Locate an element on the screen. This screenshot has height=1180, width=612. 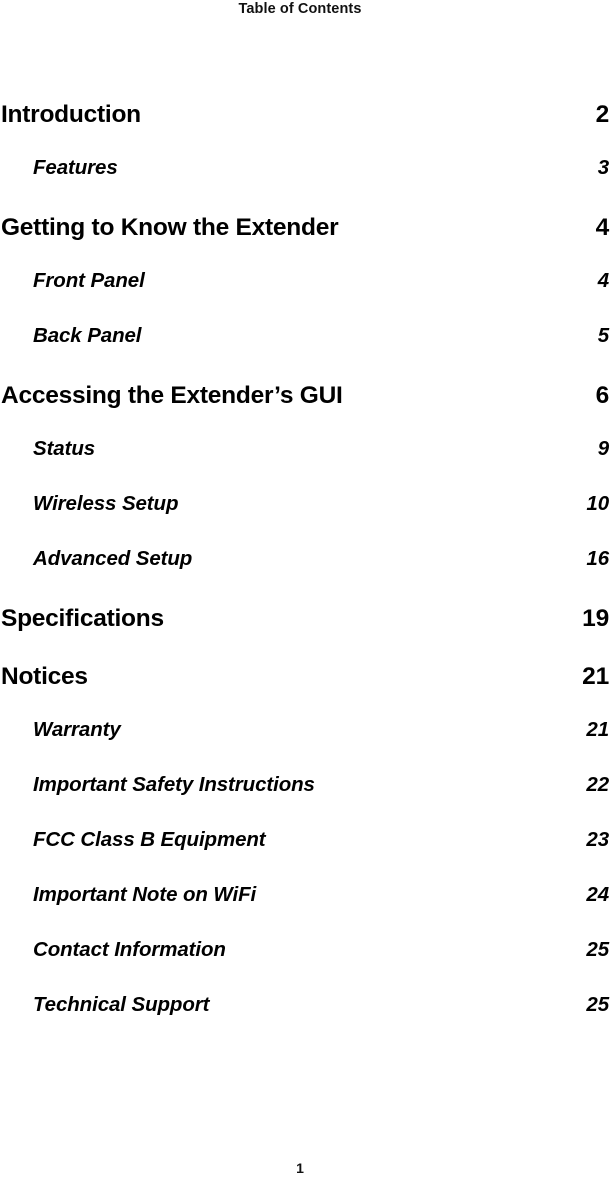
toc-entry: Back Panel 5 is located at coordinates (306, 350).